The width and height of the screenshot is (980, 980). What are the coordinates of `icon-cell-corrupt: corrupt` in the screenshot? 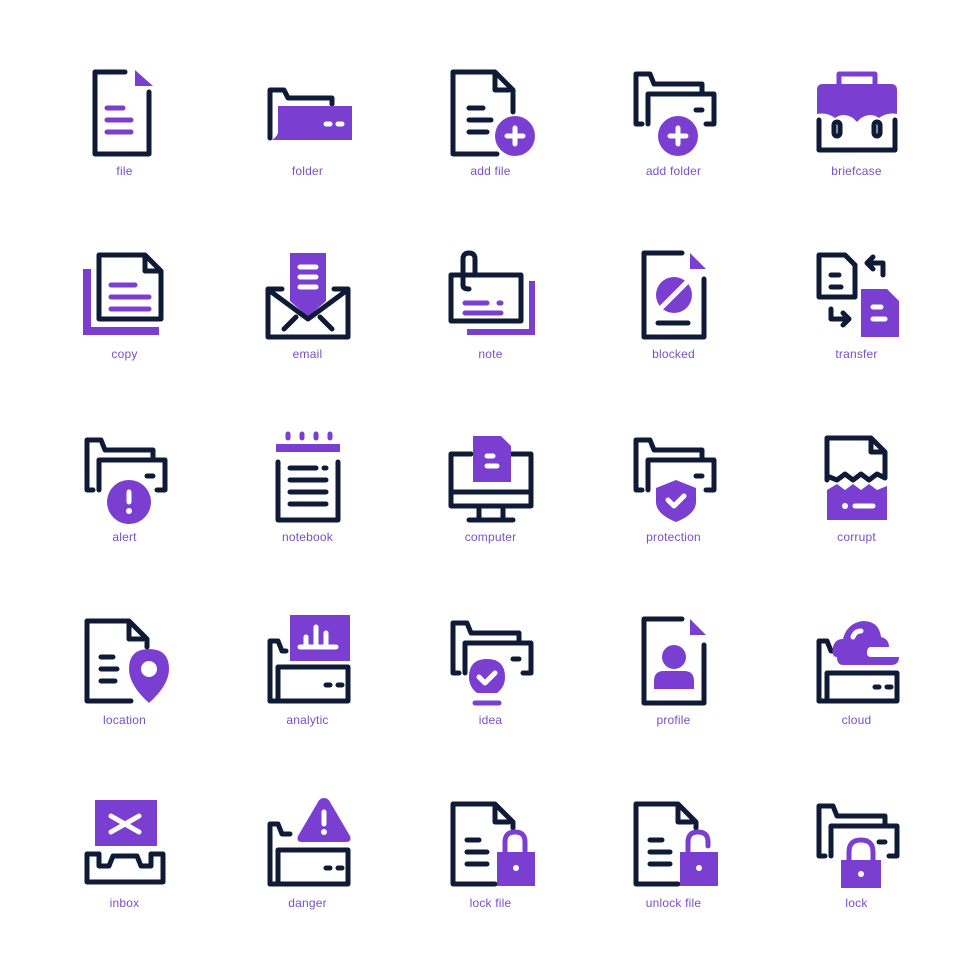 It's located at (856, 519).